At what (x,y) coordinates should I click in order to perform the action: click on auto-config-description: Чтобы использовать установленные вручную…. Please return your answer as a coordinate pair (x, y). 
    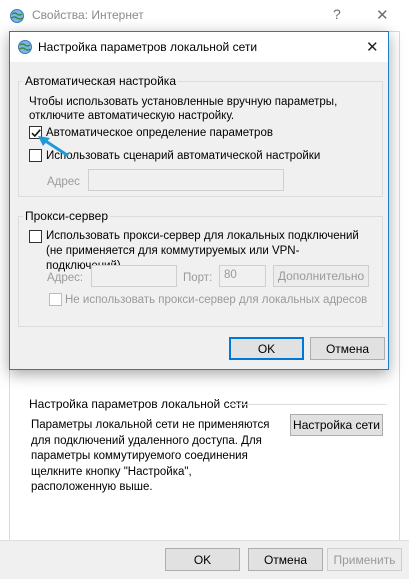
    Looking at the image, I should click on (183, 109).